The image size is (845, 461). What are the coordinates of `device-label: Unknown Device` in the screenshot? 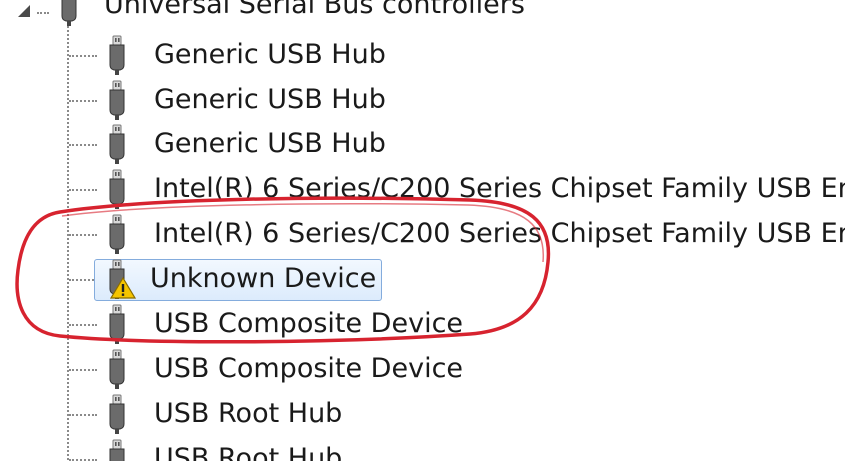 It's located at (263, 278).